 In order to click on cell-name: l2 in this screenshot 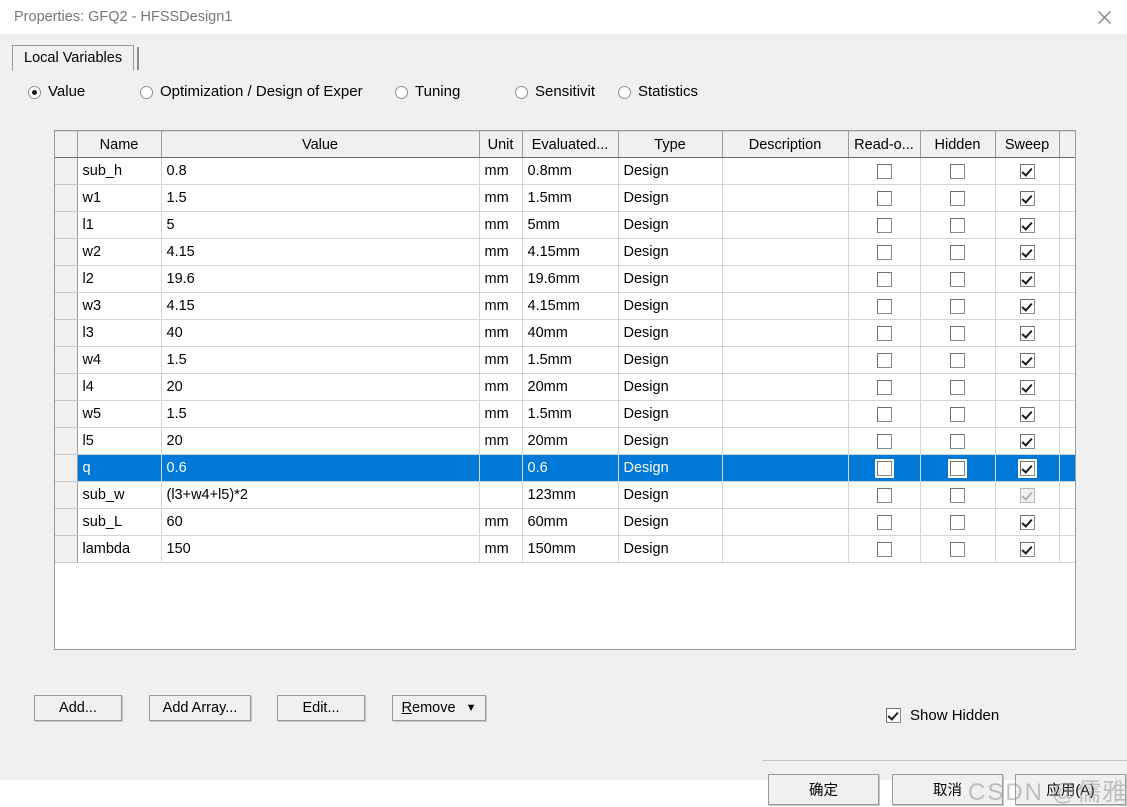, I will do `click(119, 279)`.